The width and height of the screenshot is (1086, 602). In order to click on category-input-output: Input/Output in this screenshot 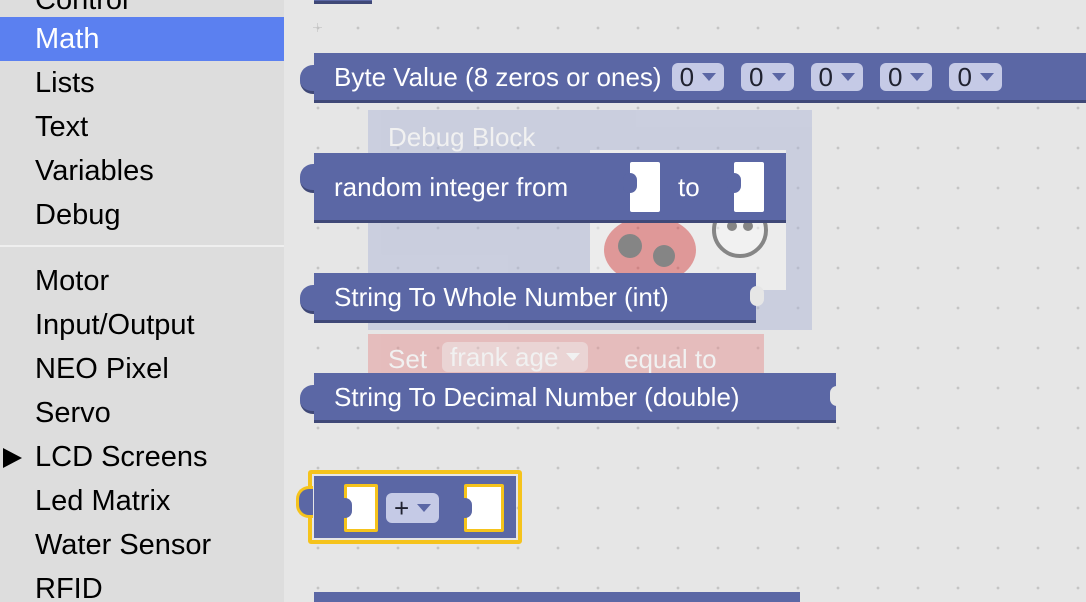, I will do `click(142, 325)`.